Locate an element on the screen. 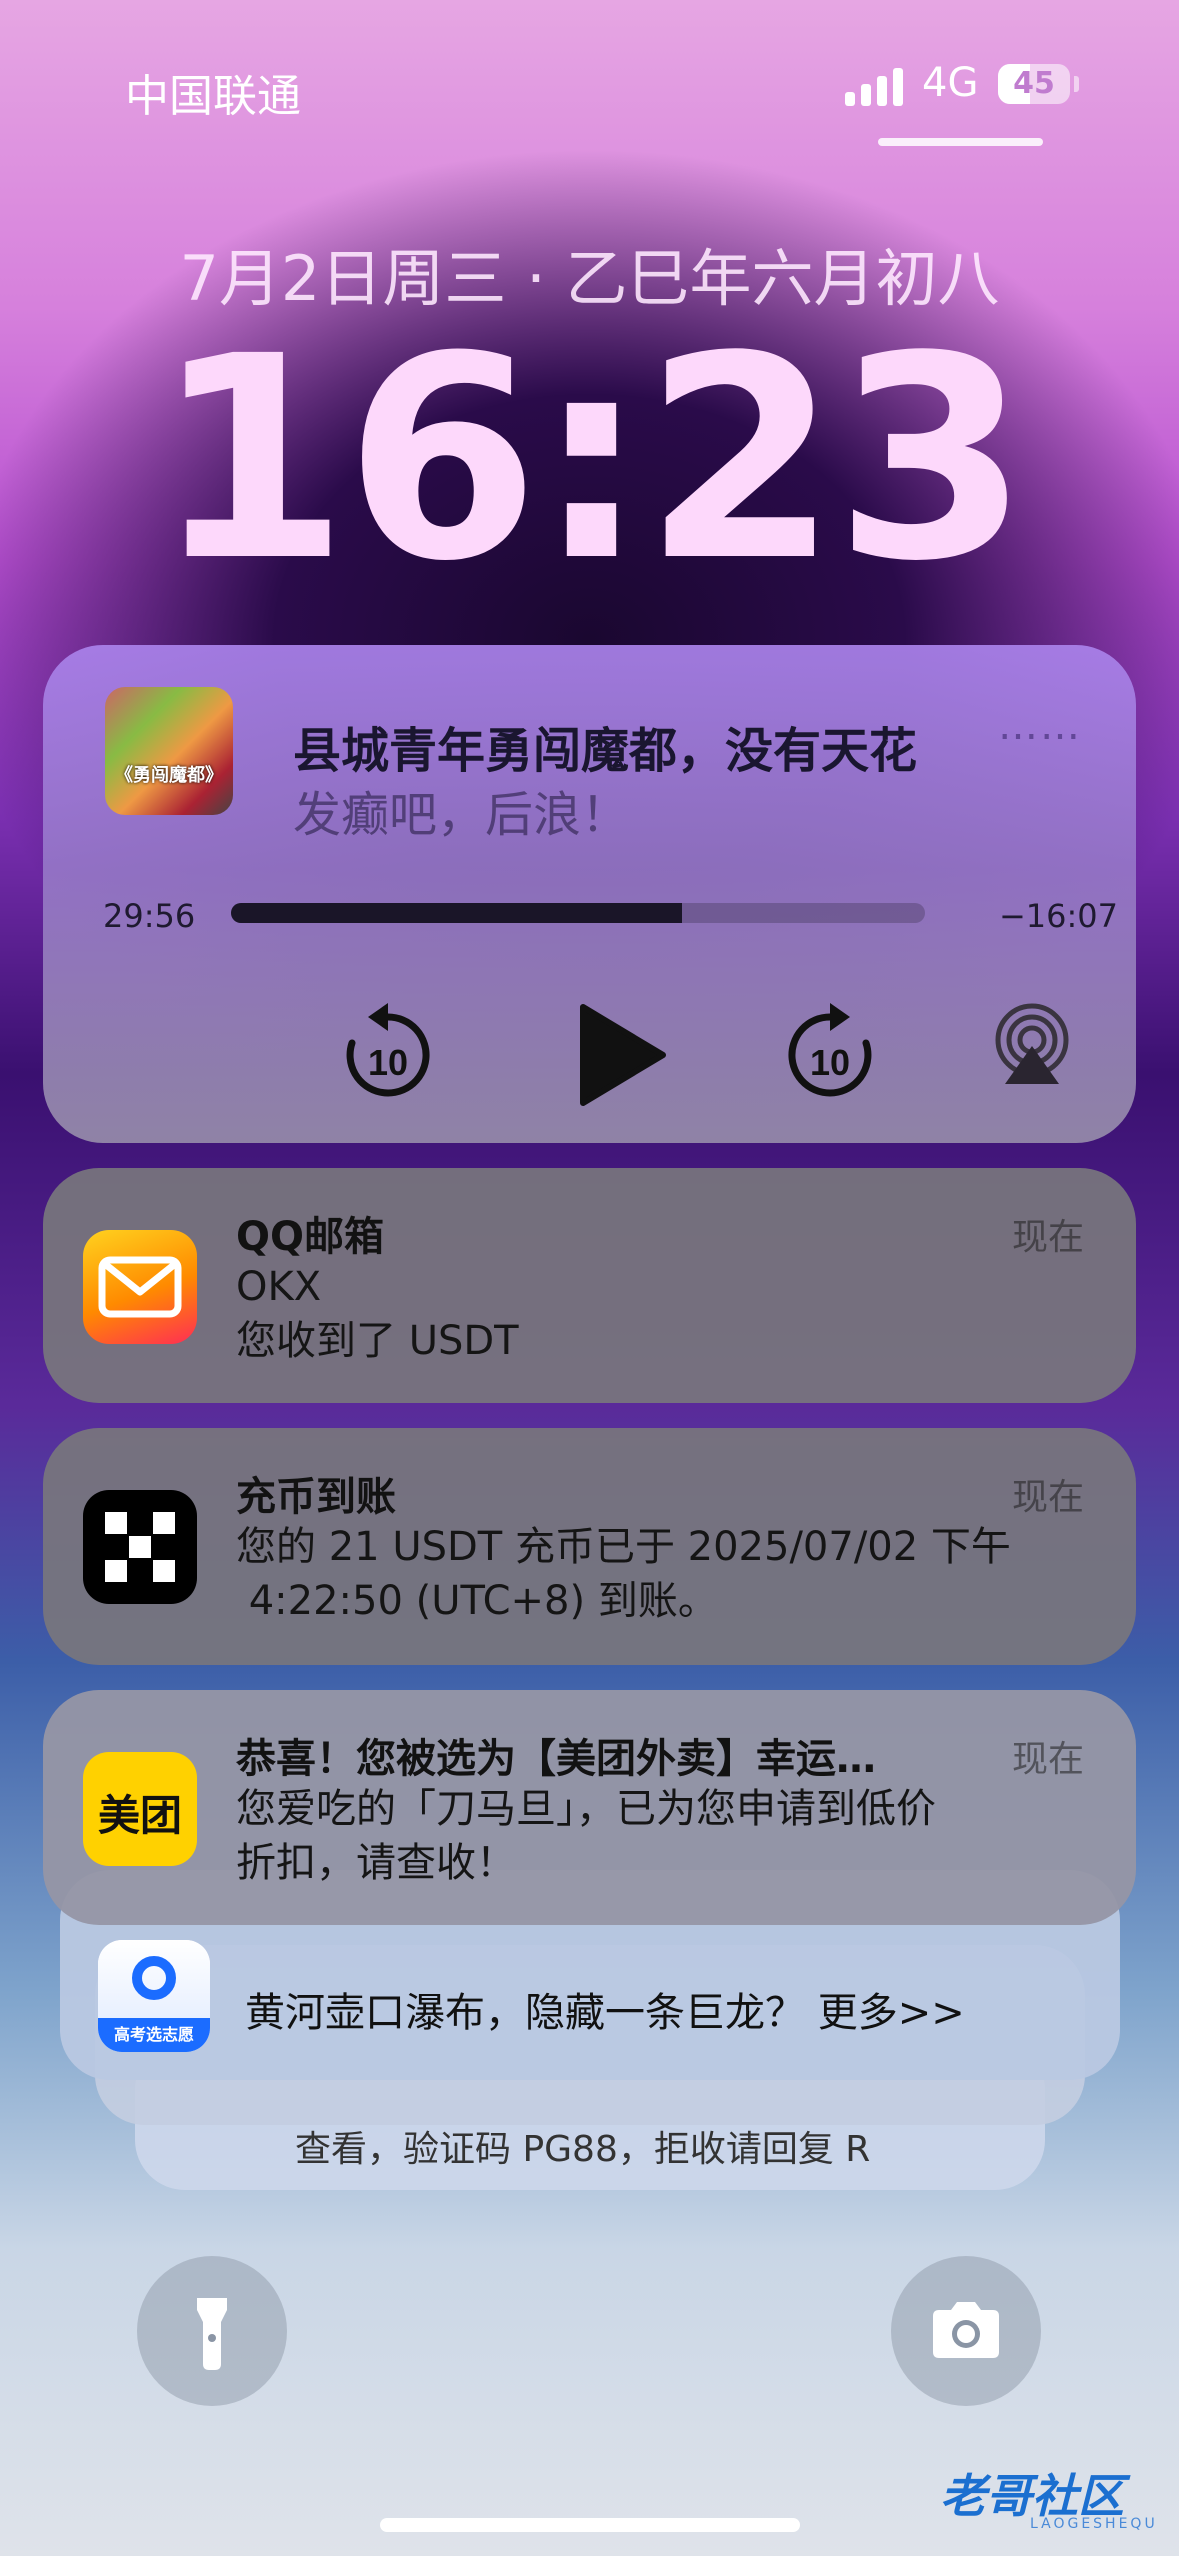 The height and width of the screenshot is (2556, 1179). battery-tip is located at coordinates (1076, 84).